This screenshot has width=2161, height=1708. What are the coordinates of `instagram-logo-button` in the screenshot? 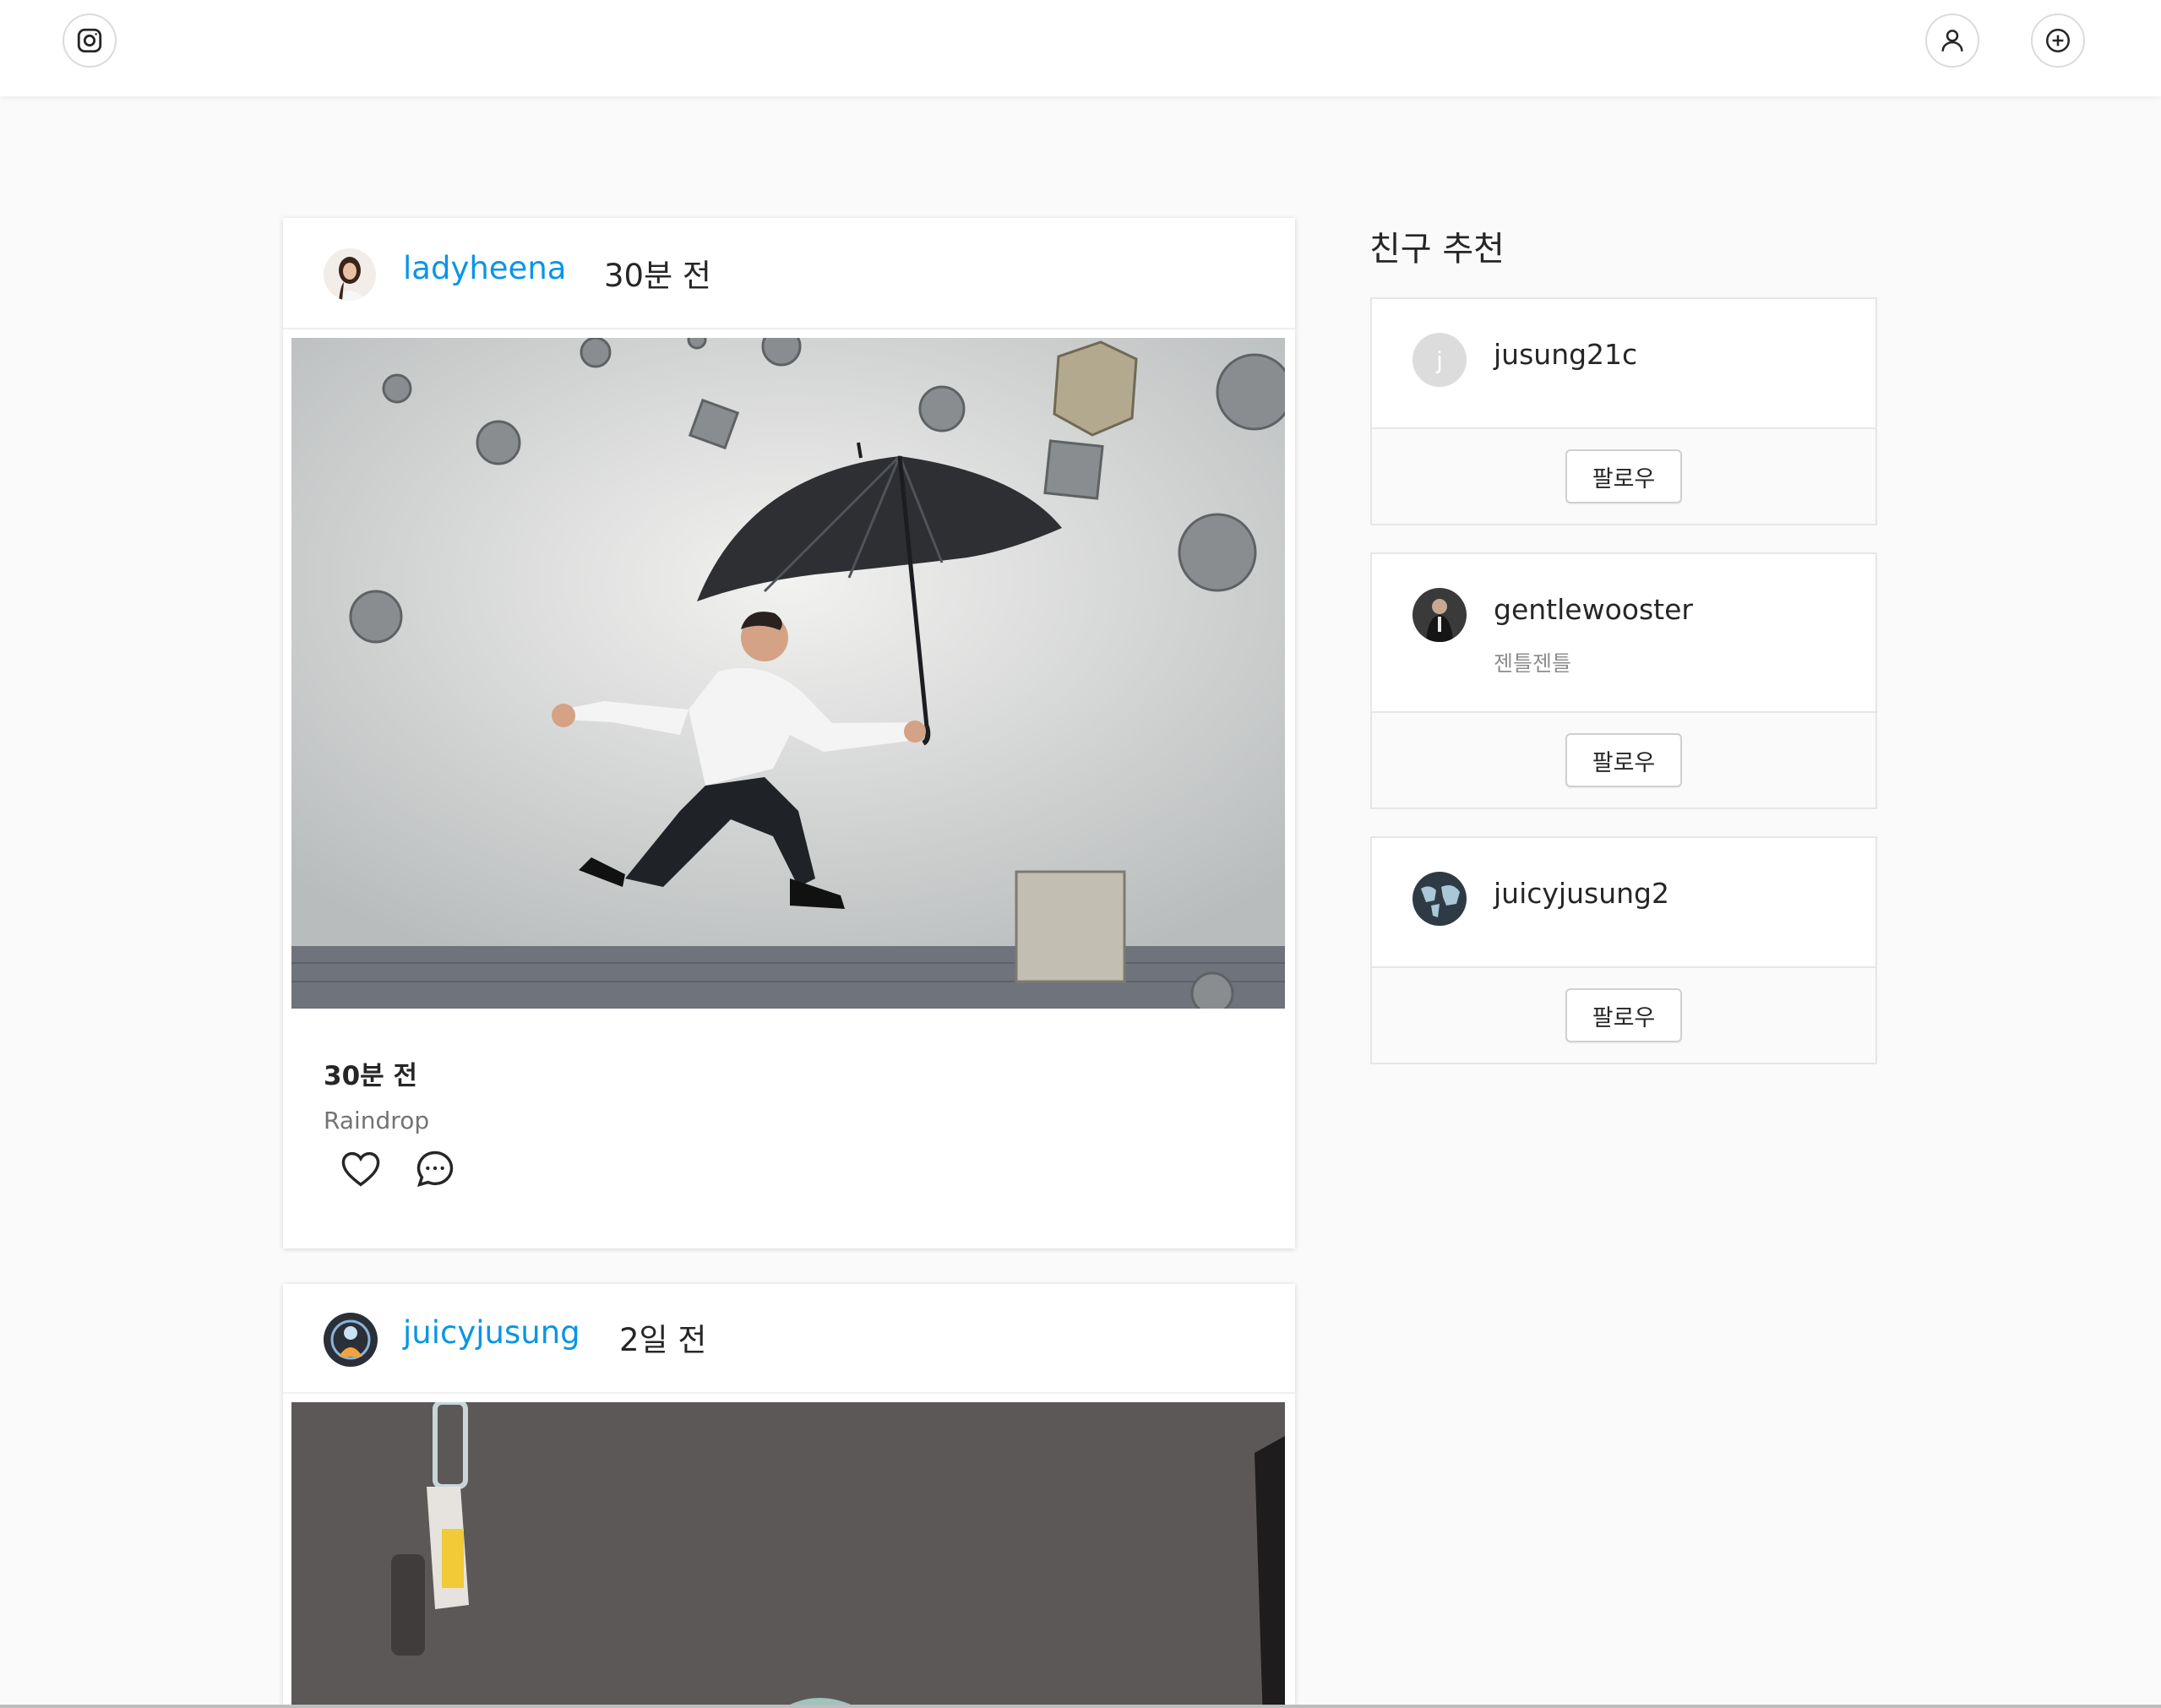 It's located at (90, 41).